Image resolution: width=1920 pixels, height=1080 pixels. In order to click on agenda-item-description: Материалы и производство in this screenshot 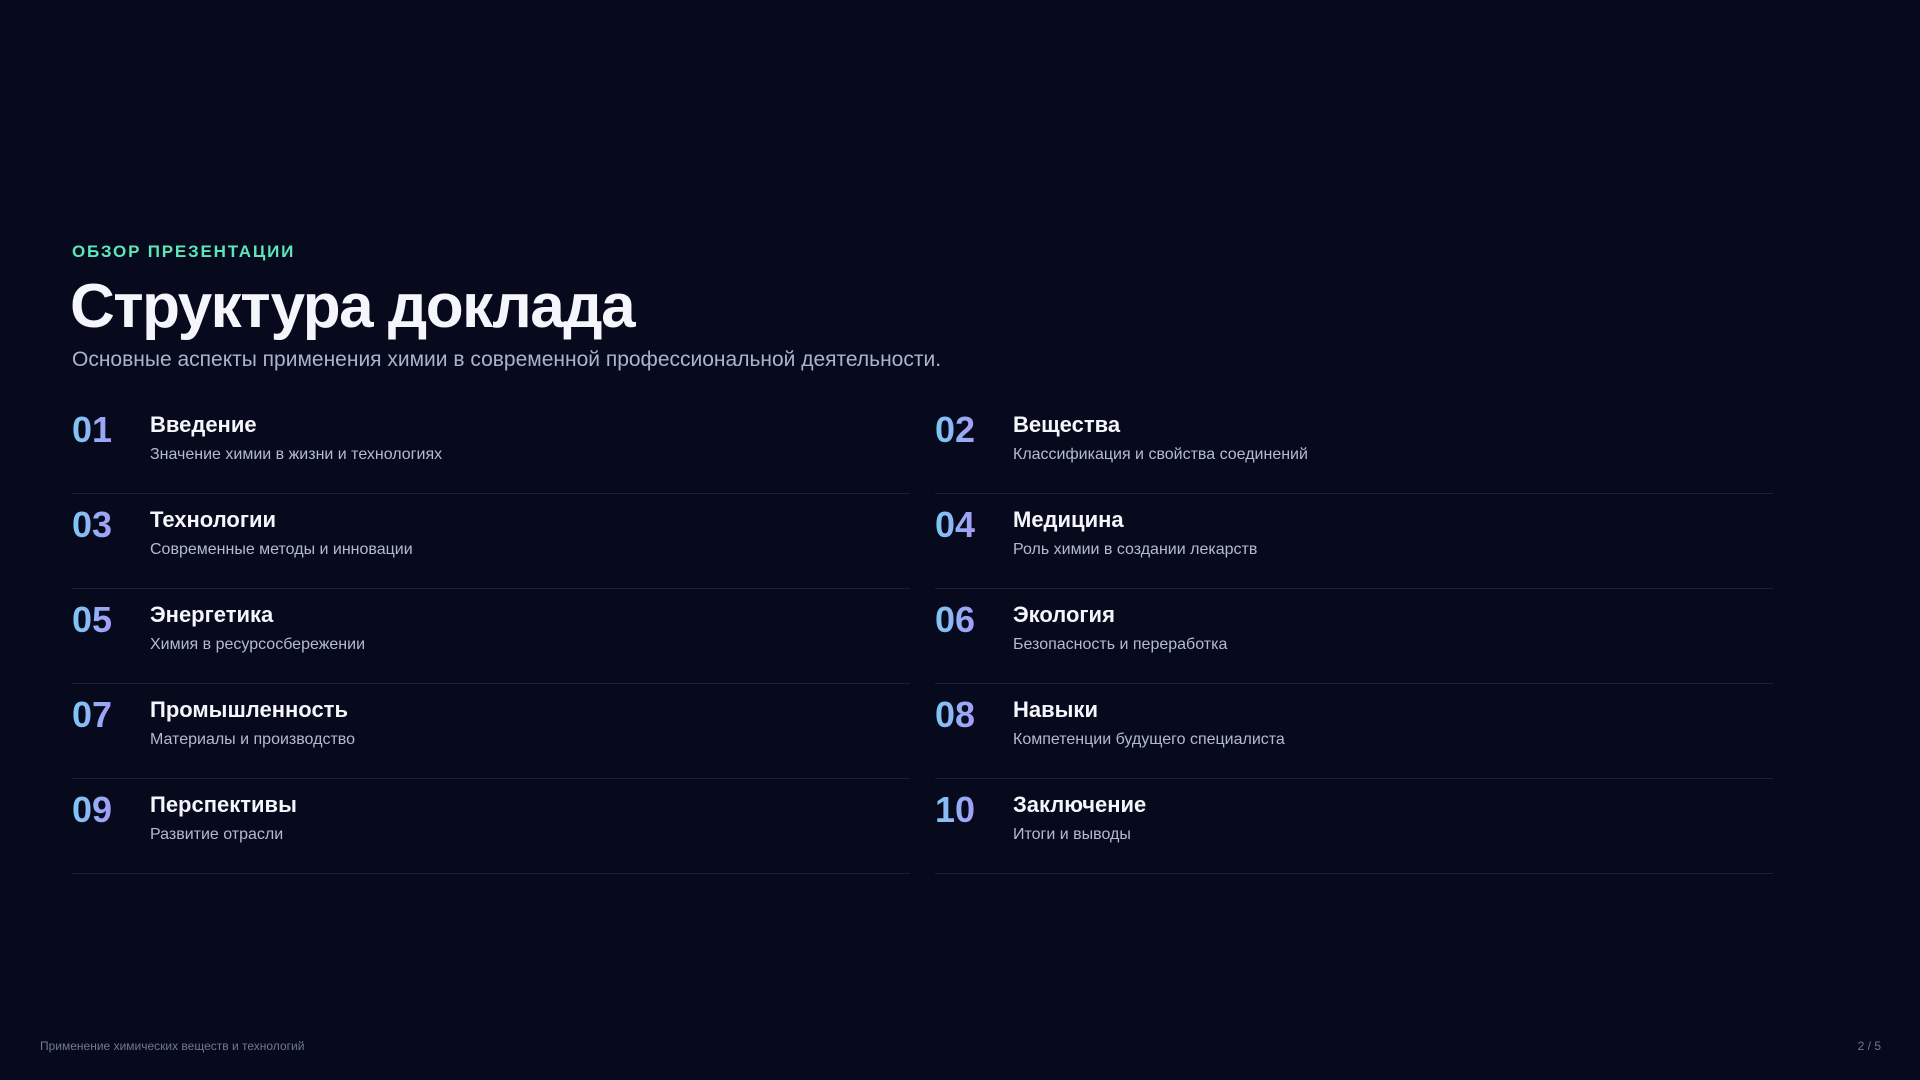, I will do `click(252, 739)`.